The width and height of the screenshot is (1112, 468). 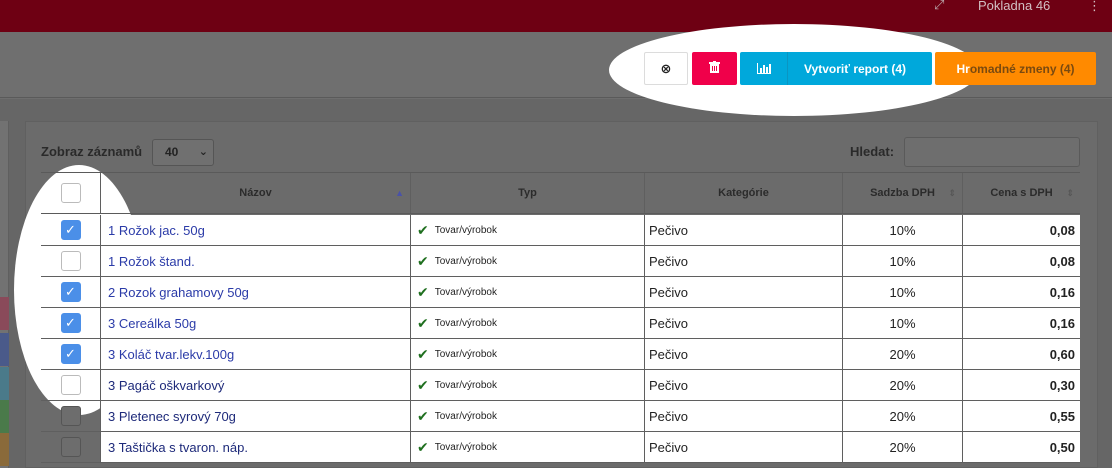 I want to click on product-name-link: 1 Rožok jac. 50g, so click(x=156, y=230).